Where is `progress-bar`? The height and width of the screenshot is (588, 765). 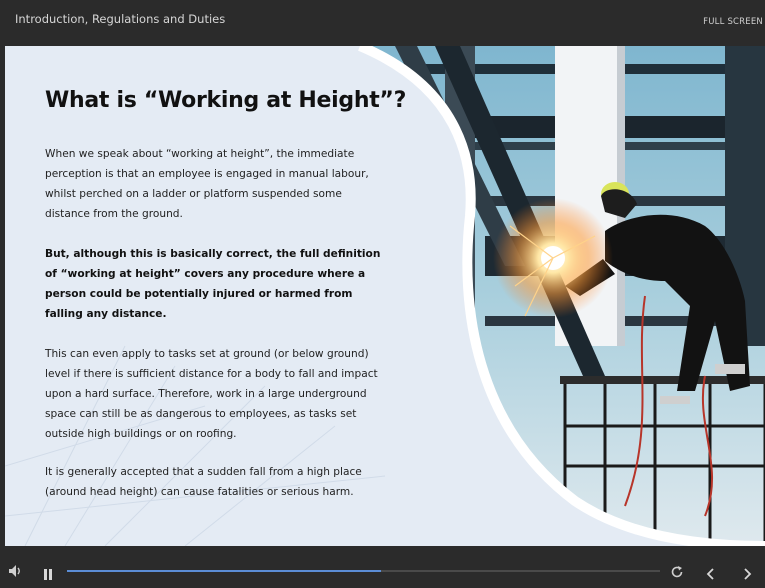
progress-bar is located at coordinates (363, 571).